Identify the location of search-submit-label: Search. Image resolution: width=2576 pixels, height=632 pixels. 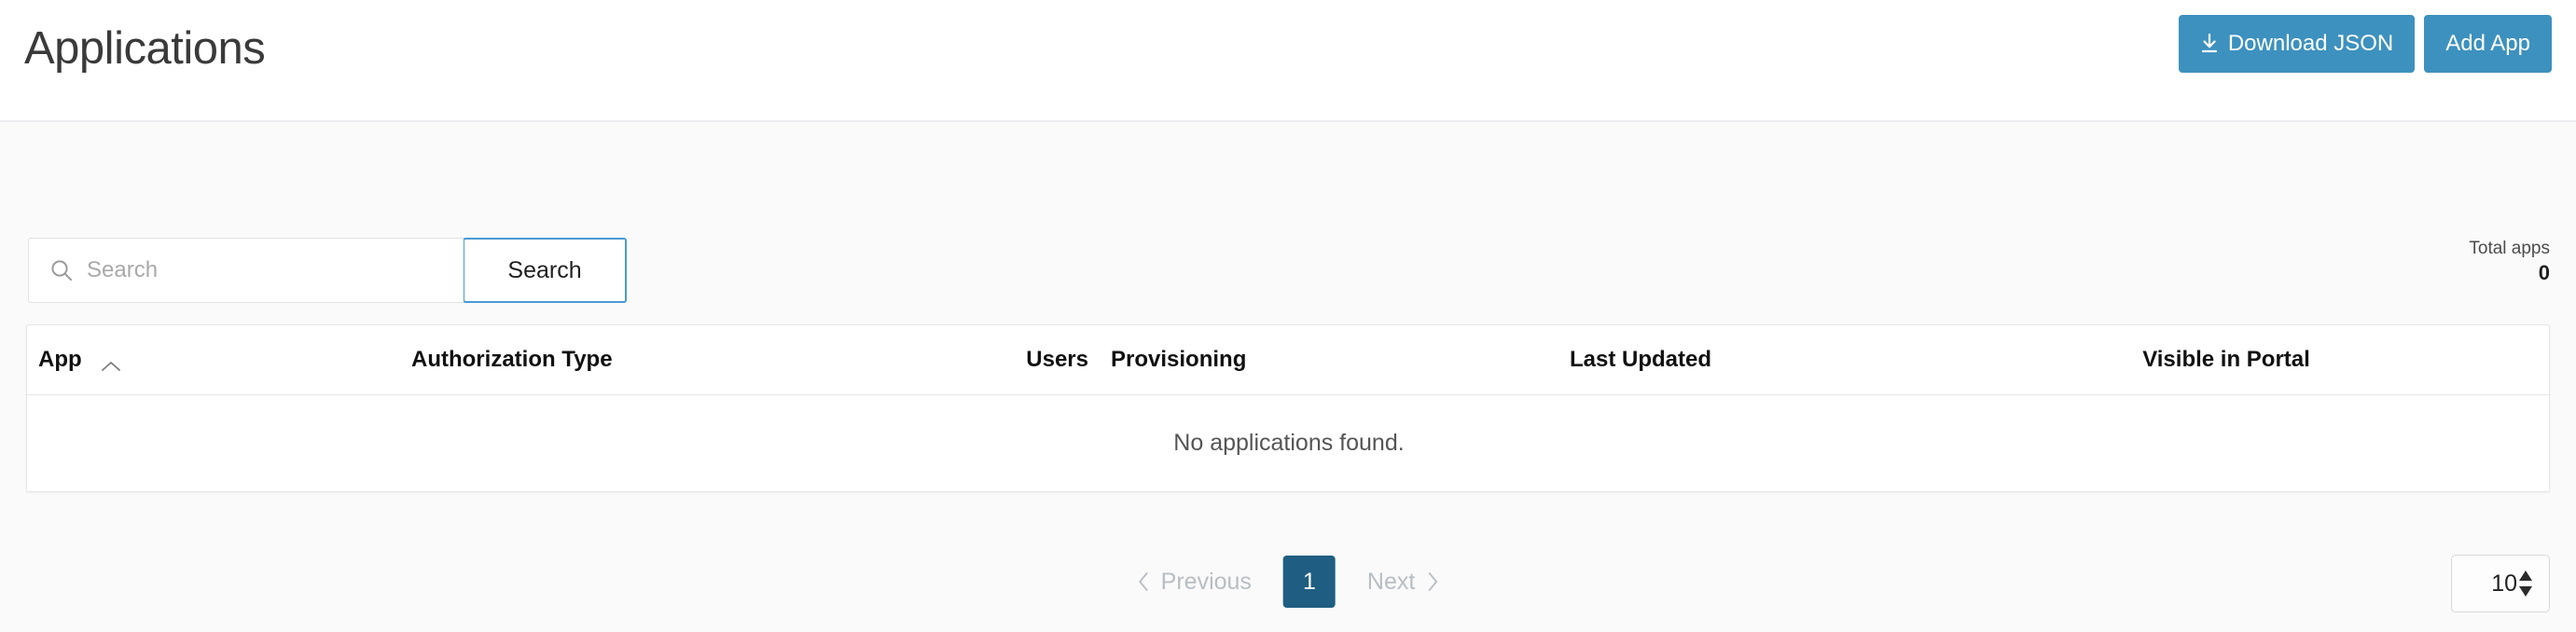
(544, 269).